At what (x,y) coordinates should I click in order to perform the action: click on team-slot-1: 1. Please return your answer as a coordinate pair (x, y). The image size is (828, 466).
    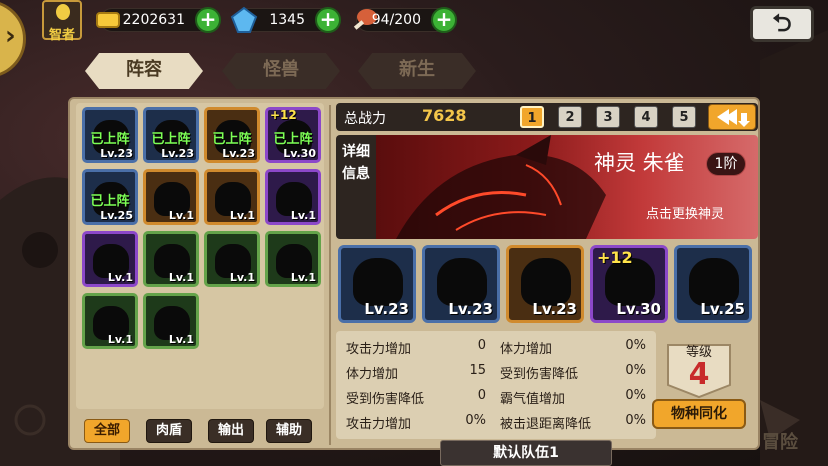
    Looking at the image, I should click on (532, 117).